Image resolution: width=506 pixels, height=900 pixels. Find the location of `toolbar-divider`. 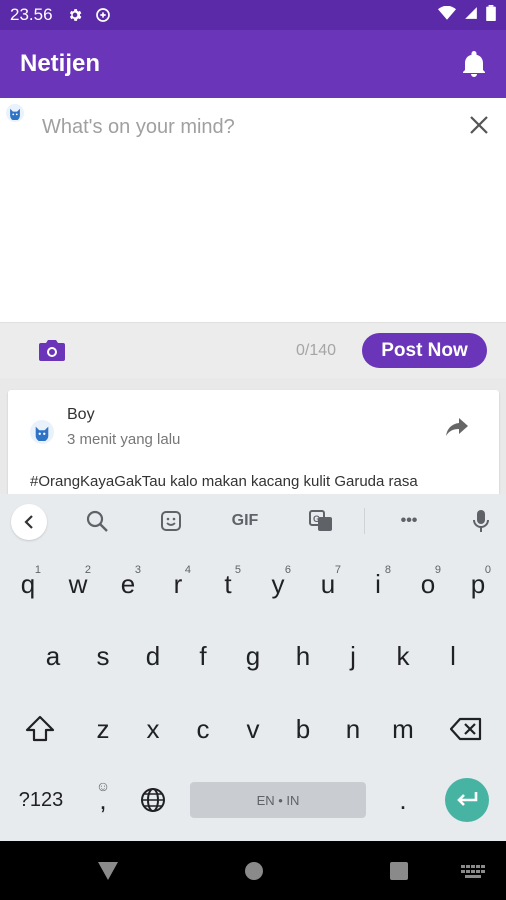

toolbar-divider is located at coordinates (364, 521).